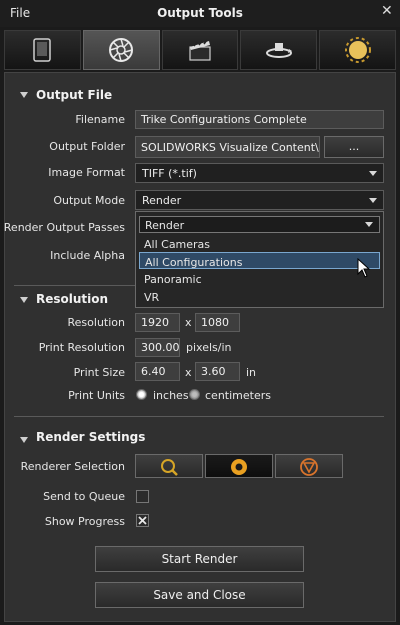  I want to click on radio-inches, so click(141, 394).